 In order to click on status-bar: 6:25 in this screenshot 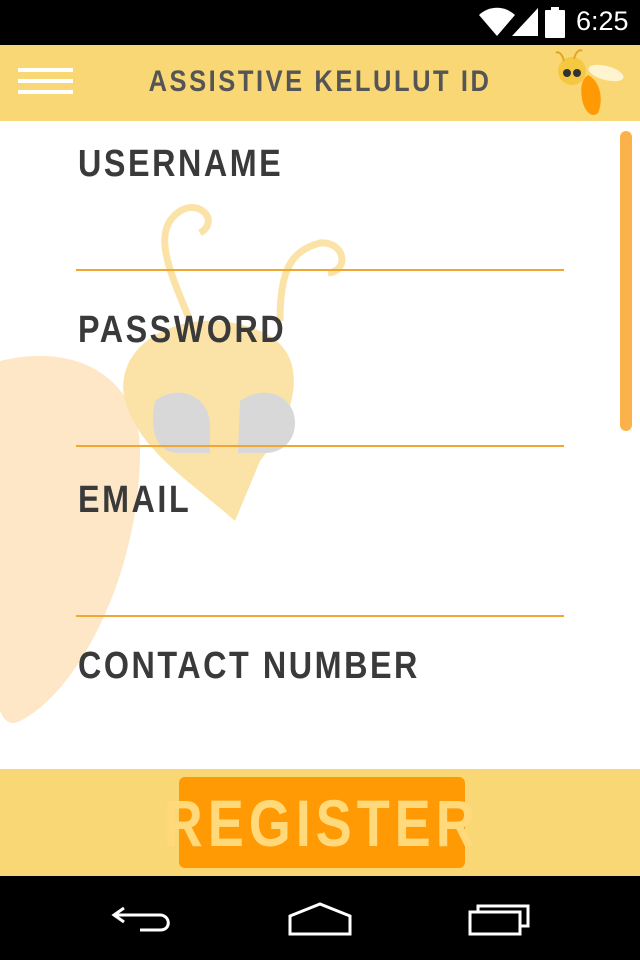, I will do `click(320, 22)`.